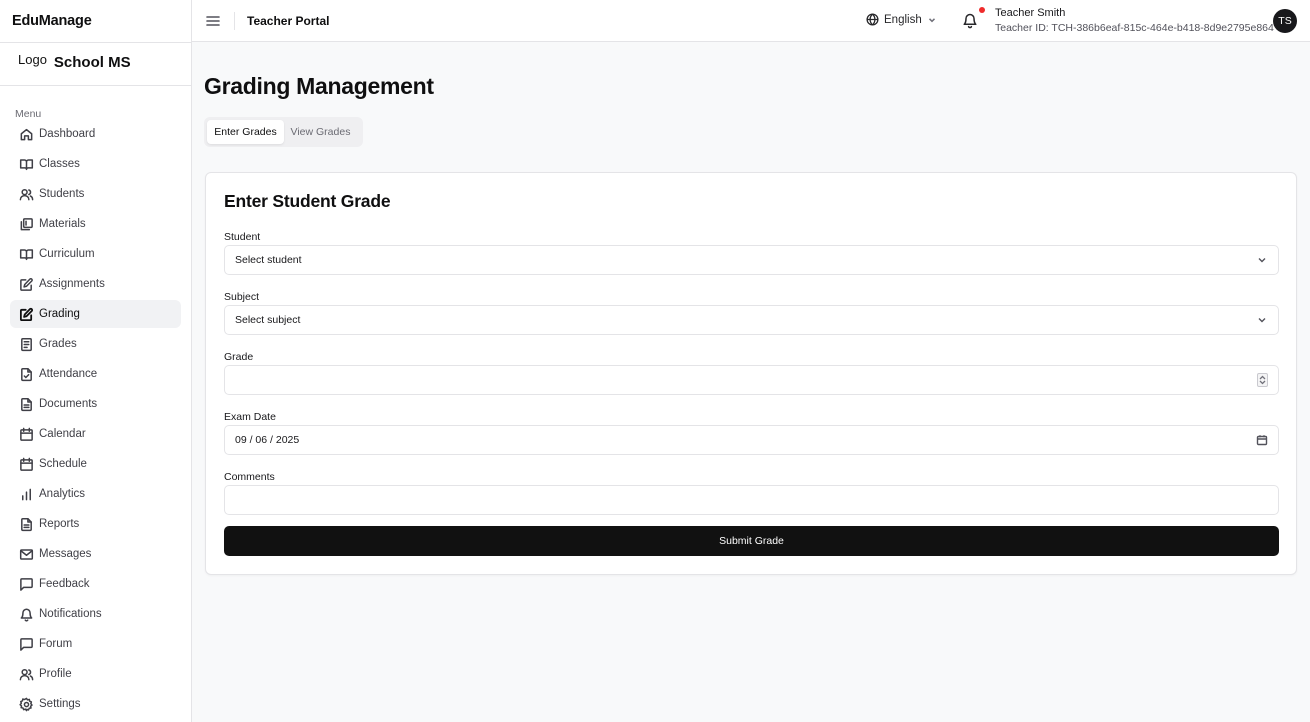 The image size is (1310, 722). Describe the element at coordinates (95, 704) in the screenshot. I see `sidebar-item-settings: Settings` at that location.